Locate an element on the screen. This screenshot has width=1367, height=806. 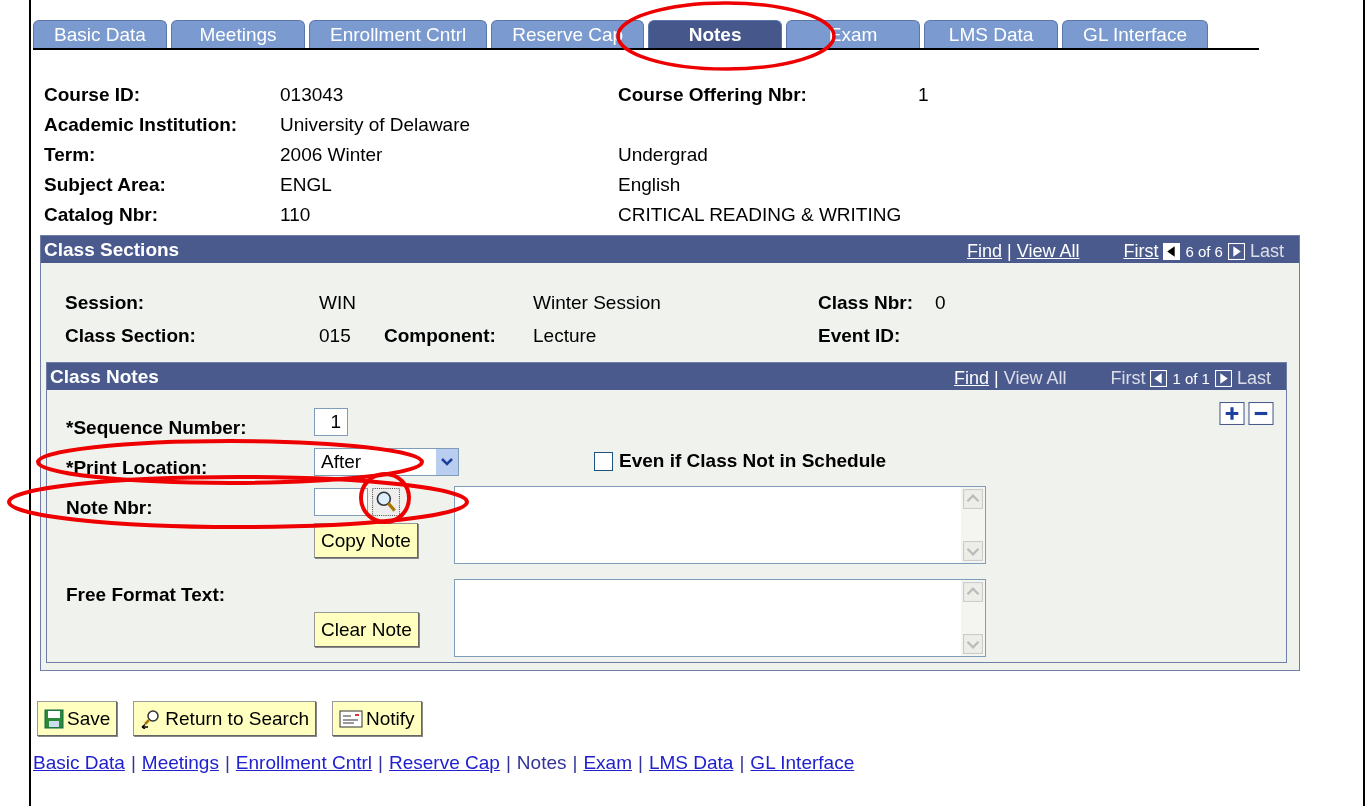
field-label: Course Offering Nbr: is located at coordinates (712, 95).